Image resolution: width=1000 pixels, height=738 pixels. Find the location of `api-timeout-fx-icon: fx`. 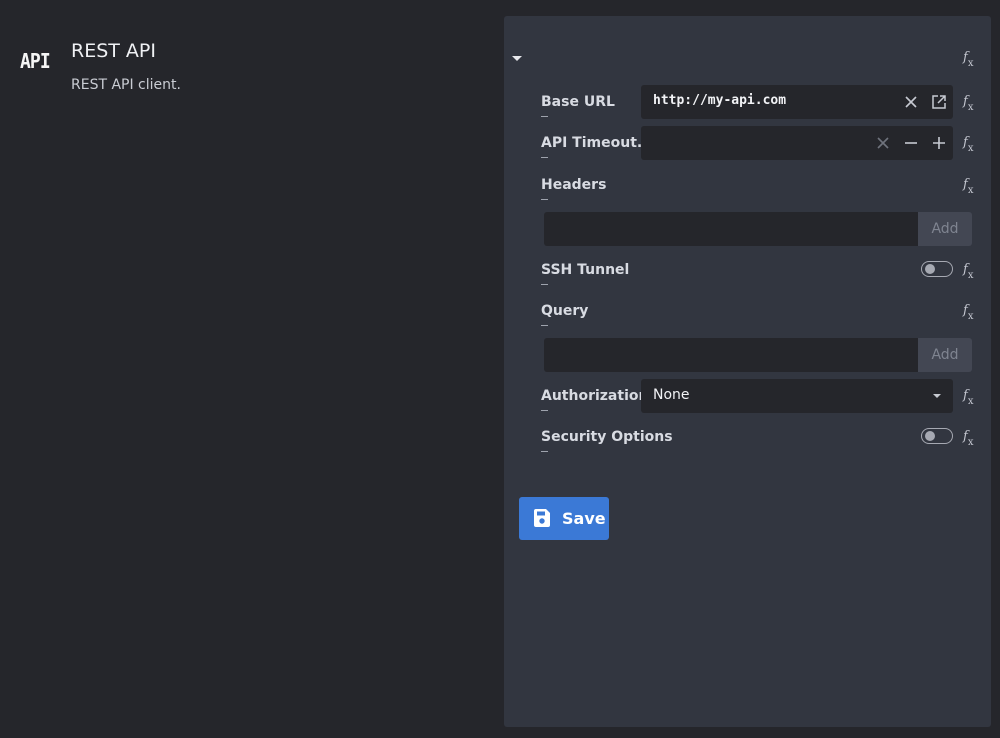

api-timeout-fx-icon: fx is located at coordinates (972, 144).